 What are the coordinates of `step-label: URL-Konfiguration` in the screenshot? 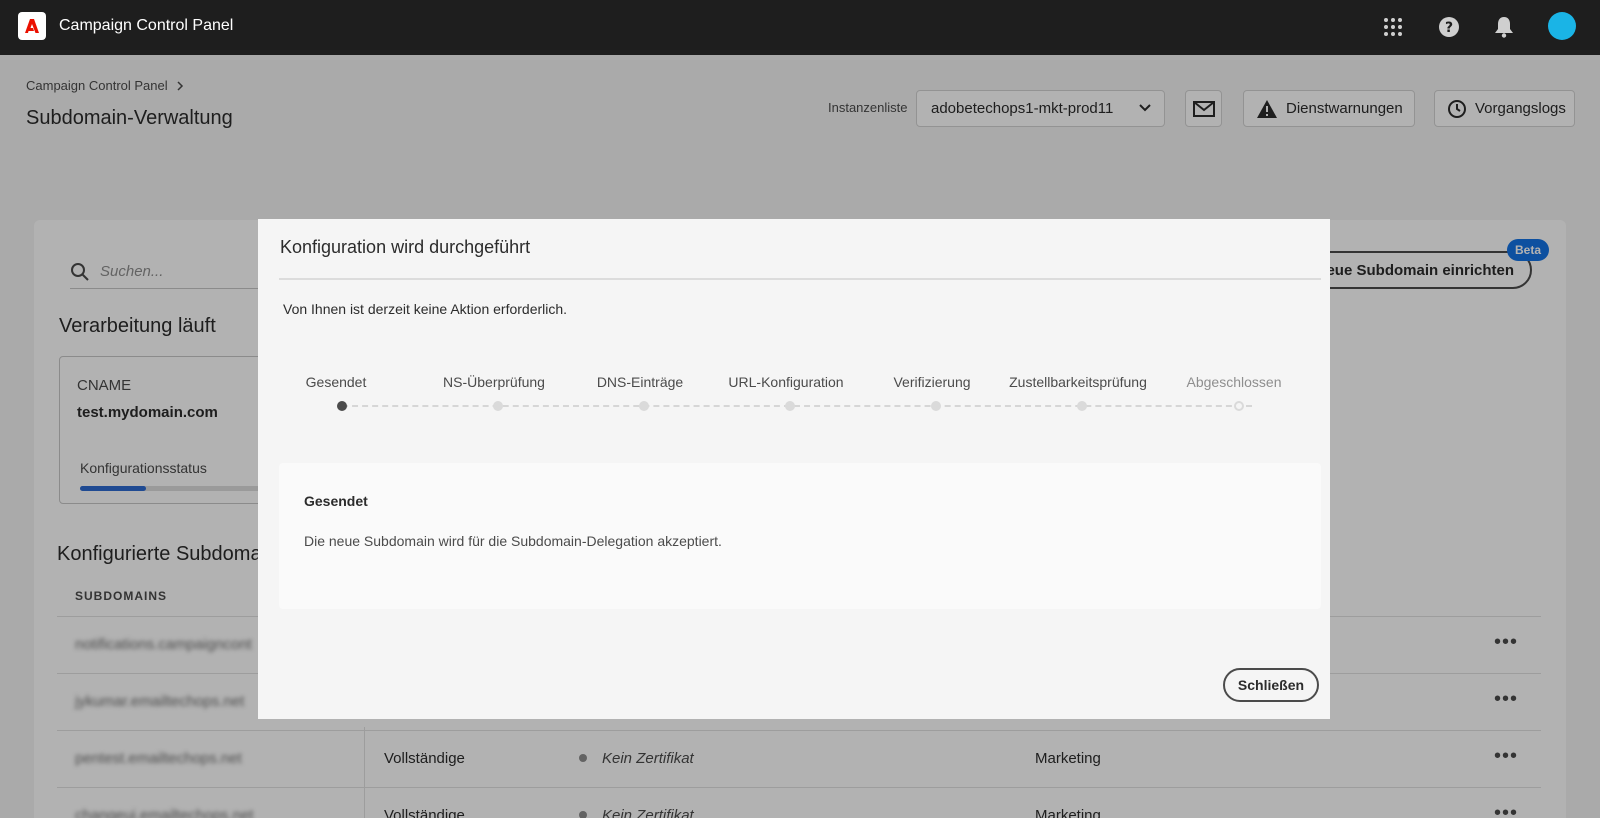 It's located at (786, 382).